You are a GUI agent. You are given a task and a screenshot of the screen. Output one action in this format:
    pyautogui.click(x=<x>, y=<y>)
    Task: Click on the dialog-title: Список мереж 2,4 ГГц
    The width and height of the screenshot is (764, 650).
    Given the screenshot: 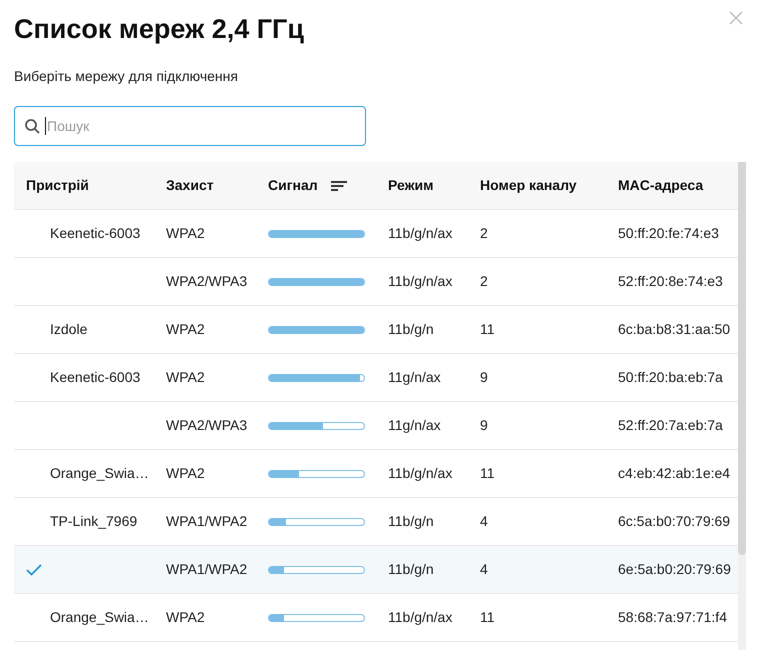 What is the action you would take?
    pyautogui.click(x=159, y=29)
    